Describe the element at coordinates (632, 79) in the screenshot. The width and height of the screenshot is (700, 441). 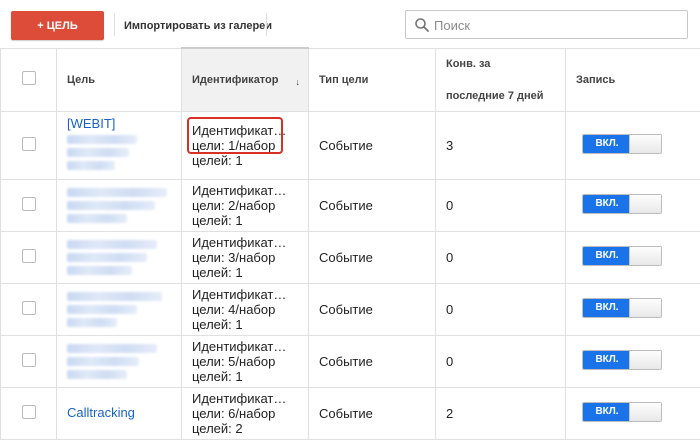
I see `header-recording: Запись` at that location.